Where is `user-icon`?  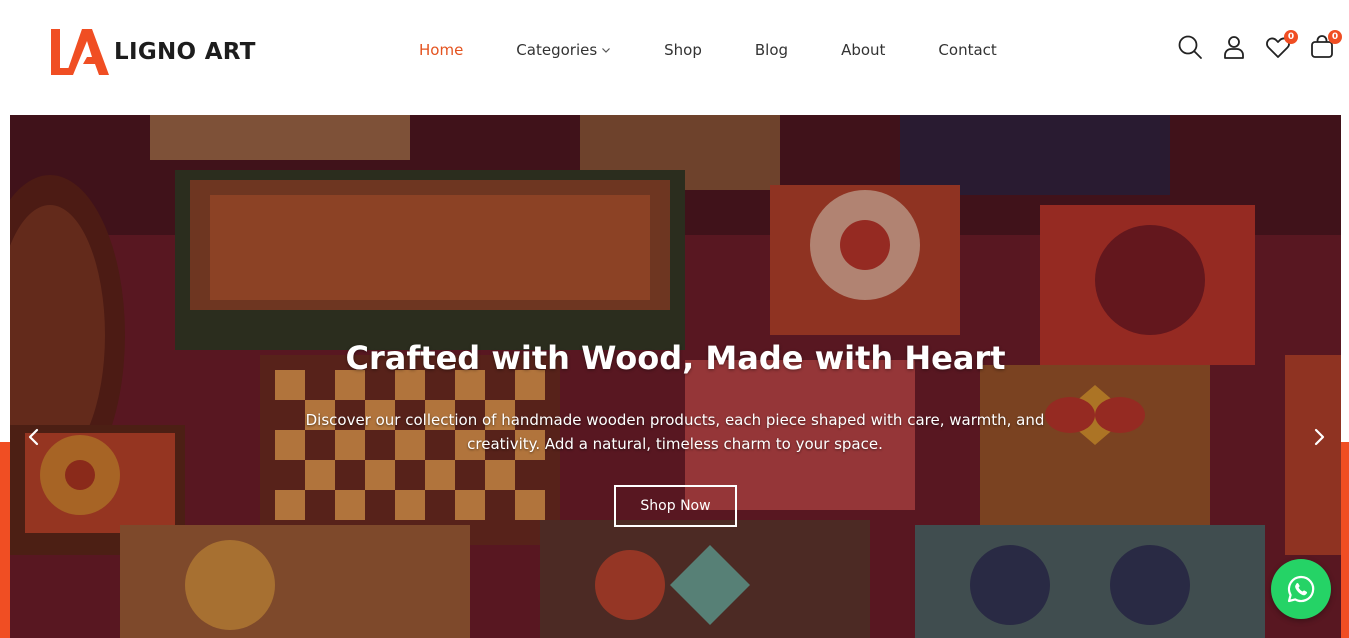 user-icon is located at coordinates (1234, 47).